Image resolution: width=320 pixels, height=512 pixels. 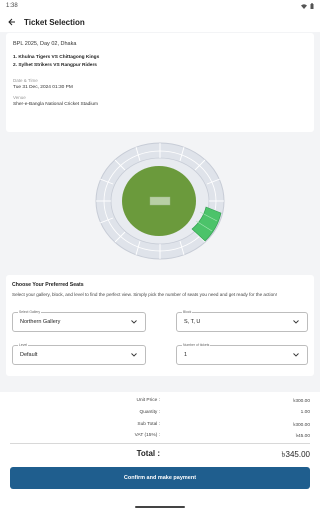 I want to click on block-select-value: S, T, U, so click(x=192, y=322).